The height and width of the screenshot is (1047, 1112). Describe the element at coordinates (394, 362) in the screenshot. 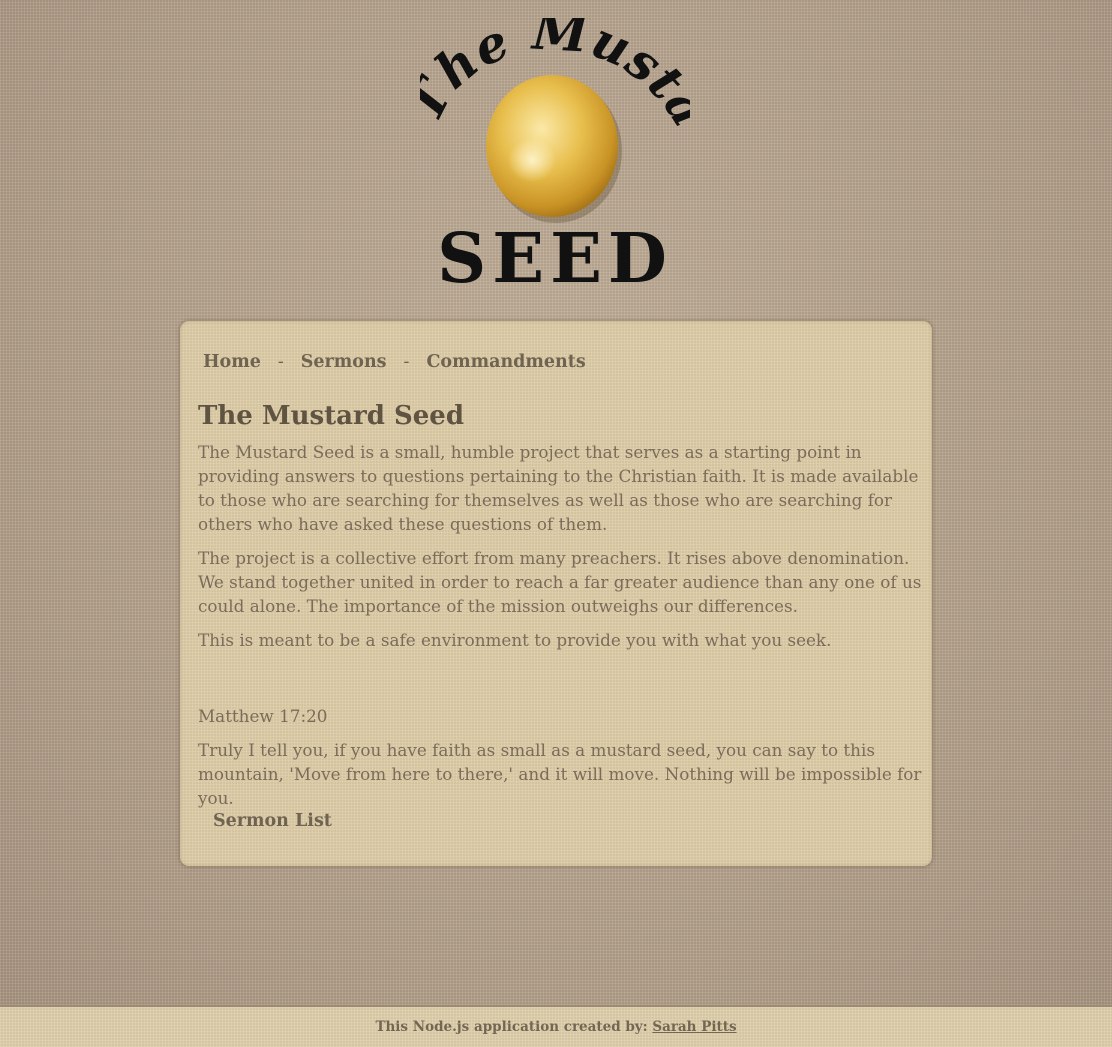

I see `main-nav: Home - Sermons - Commandments` at that location.